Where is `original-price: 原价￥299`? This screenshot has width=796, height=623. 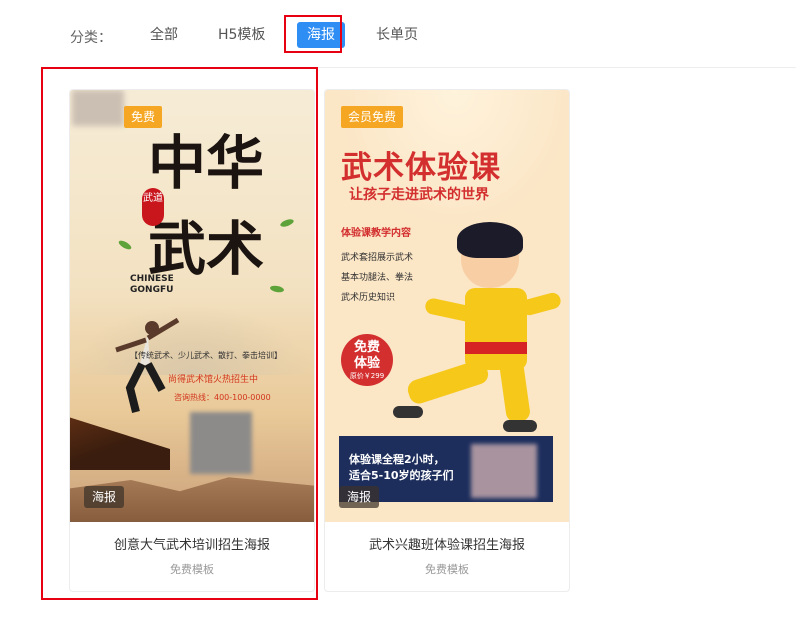 original-price: 原价￥299 is located at coordinates (367, 376).